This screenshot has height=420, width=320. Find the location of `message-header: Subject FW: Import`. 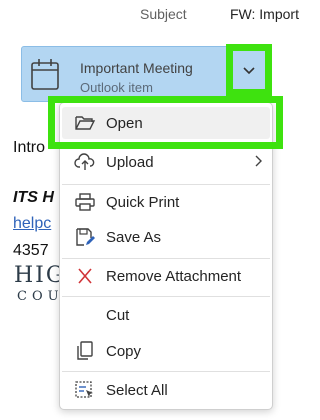

message-header: Subject FW: Import is located at coordinates (150, 15).